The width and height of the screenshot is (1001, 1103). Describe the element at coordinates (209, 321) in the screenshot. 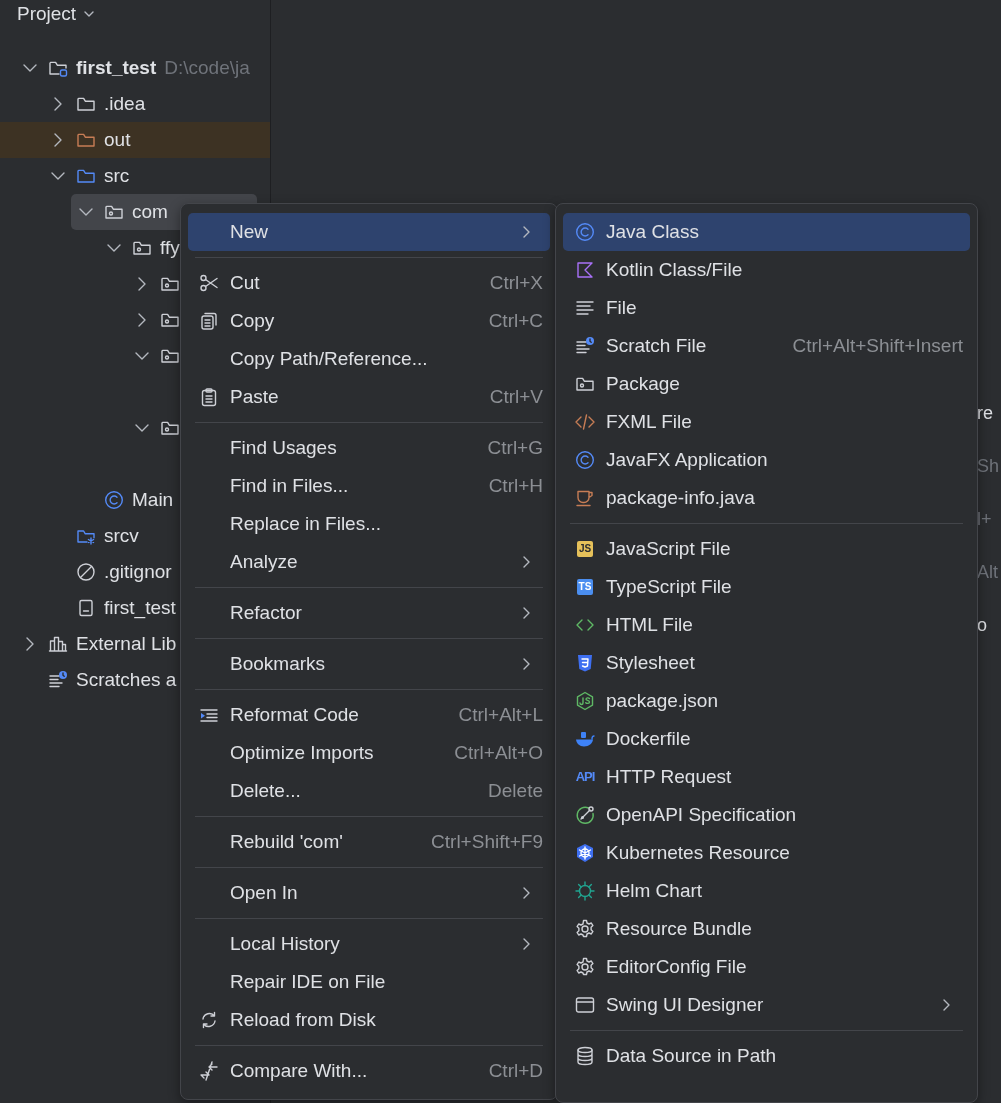

I see `copy-icon` at that location.